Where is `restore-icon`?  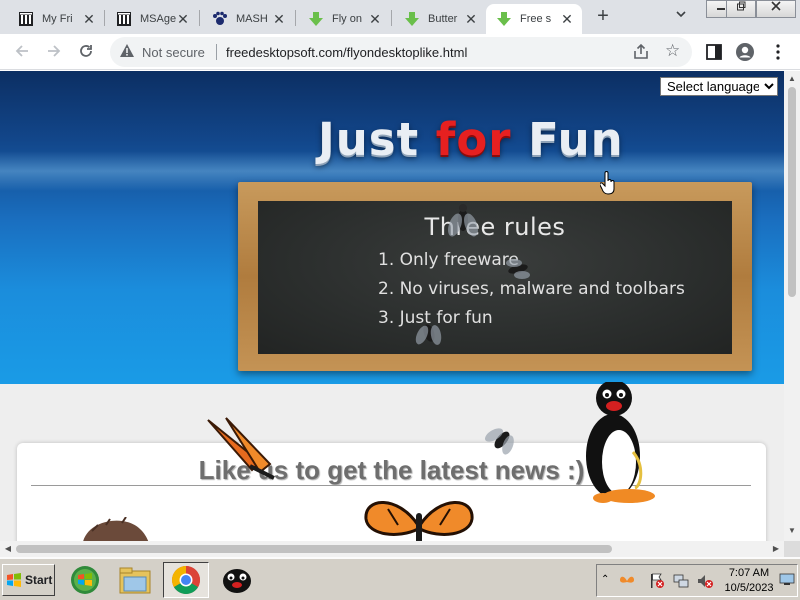
restore-icon is located at coordinates (741, 6).